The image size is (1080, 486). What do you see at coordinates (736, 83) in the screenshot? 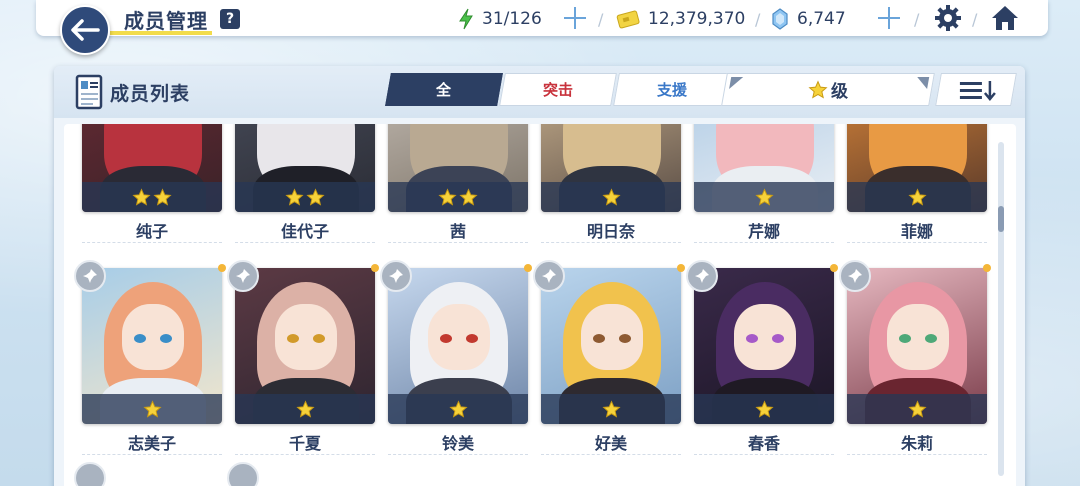
I see `corner-deco` at bounding box center [736, 83].